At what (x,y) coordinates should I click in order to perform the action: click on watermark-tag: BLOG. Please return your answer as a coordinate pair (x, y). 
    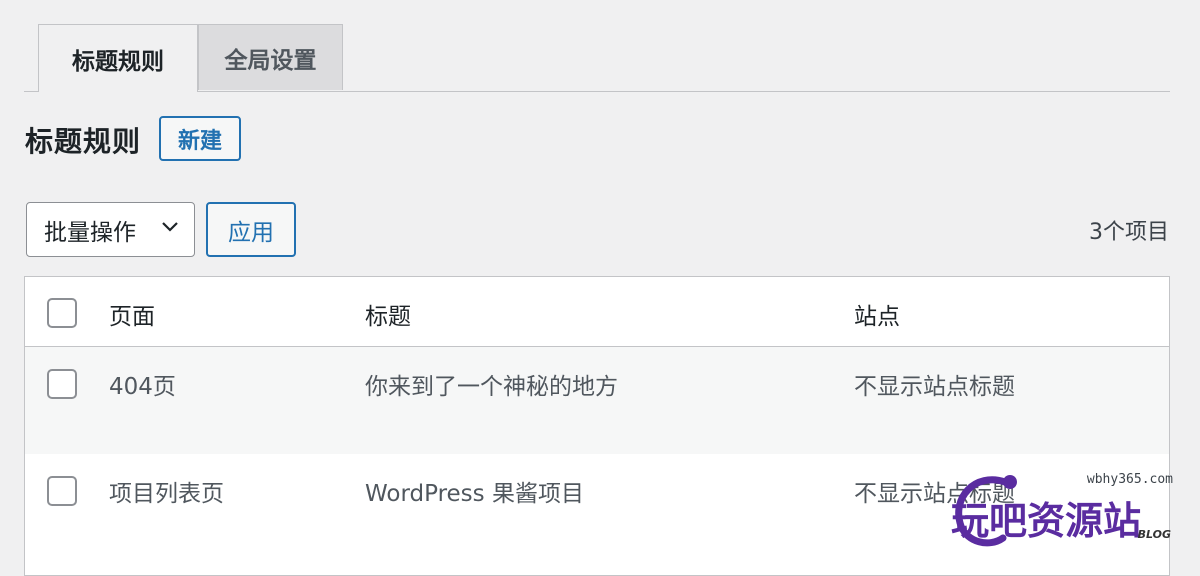
    Looking at the image, I should click on (1154, 534).